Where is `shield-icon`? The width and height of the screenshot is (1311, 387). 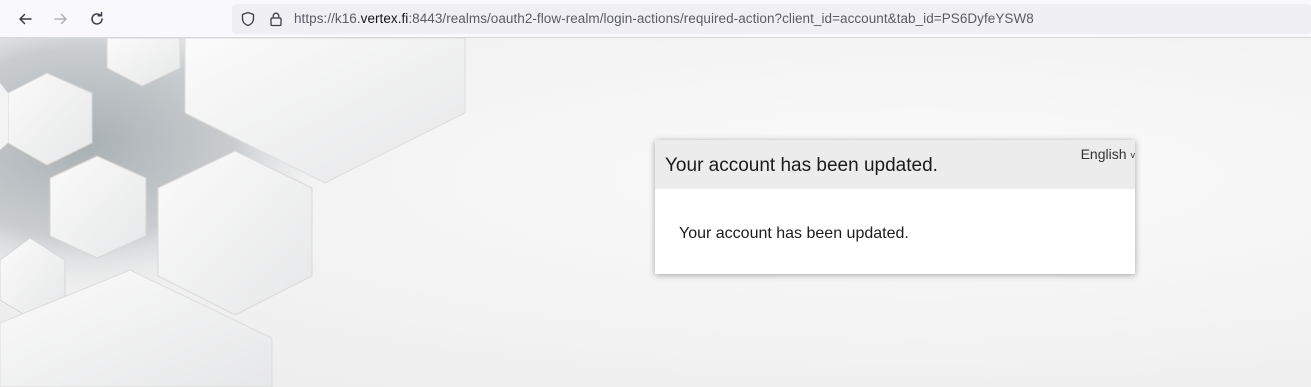
shield-icon is located at coordinates (248, 21).